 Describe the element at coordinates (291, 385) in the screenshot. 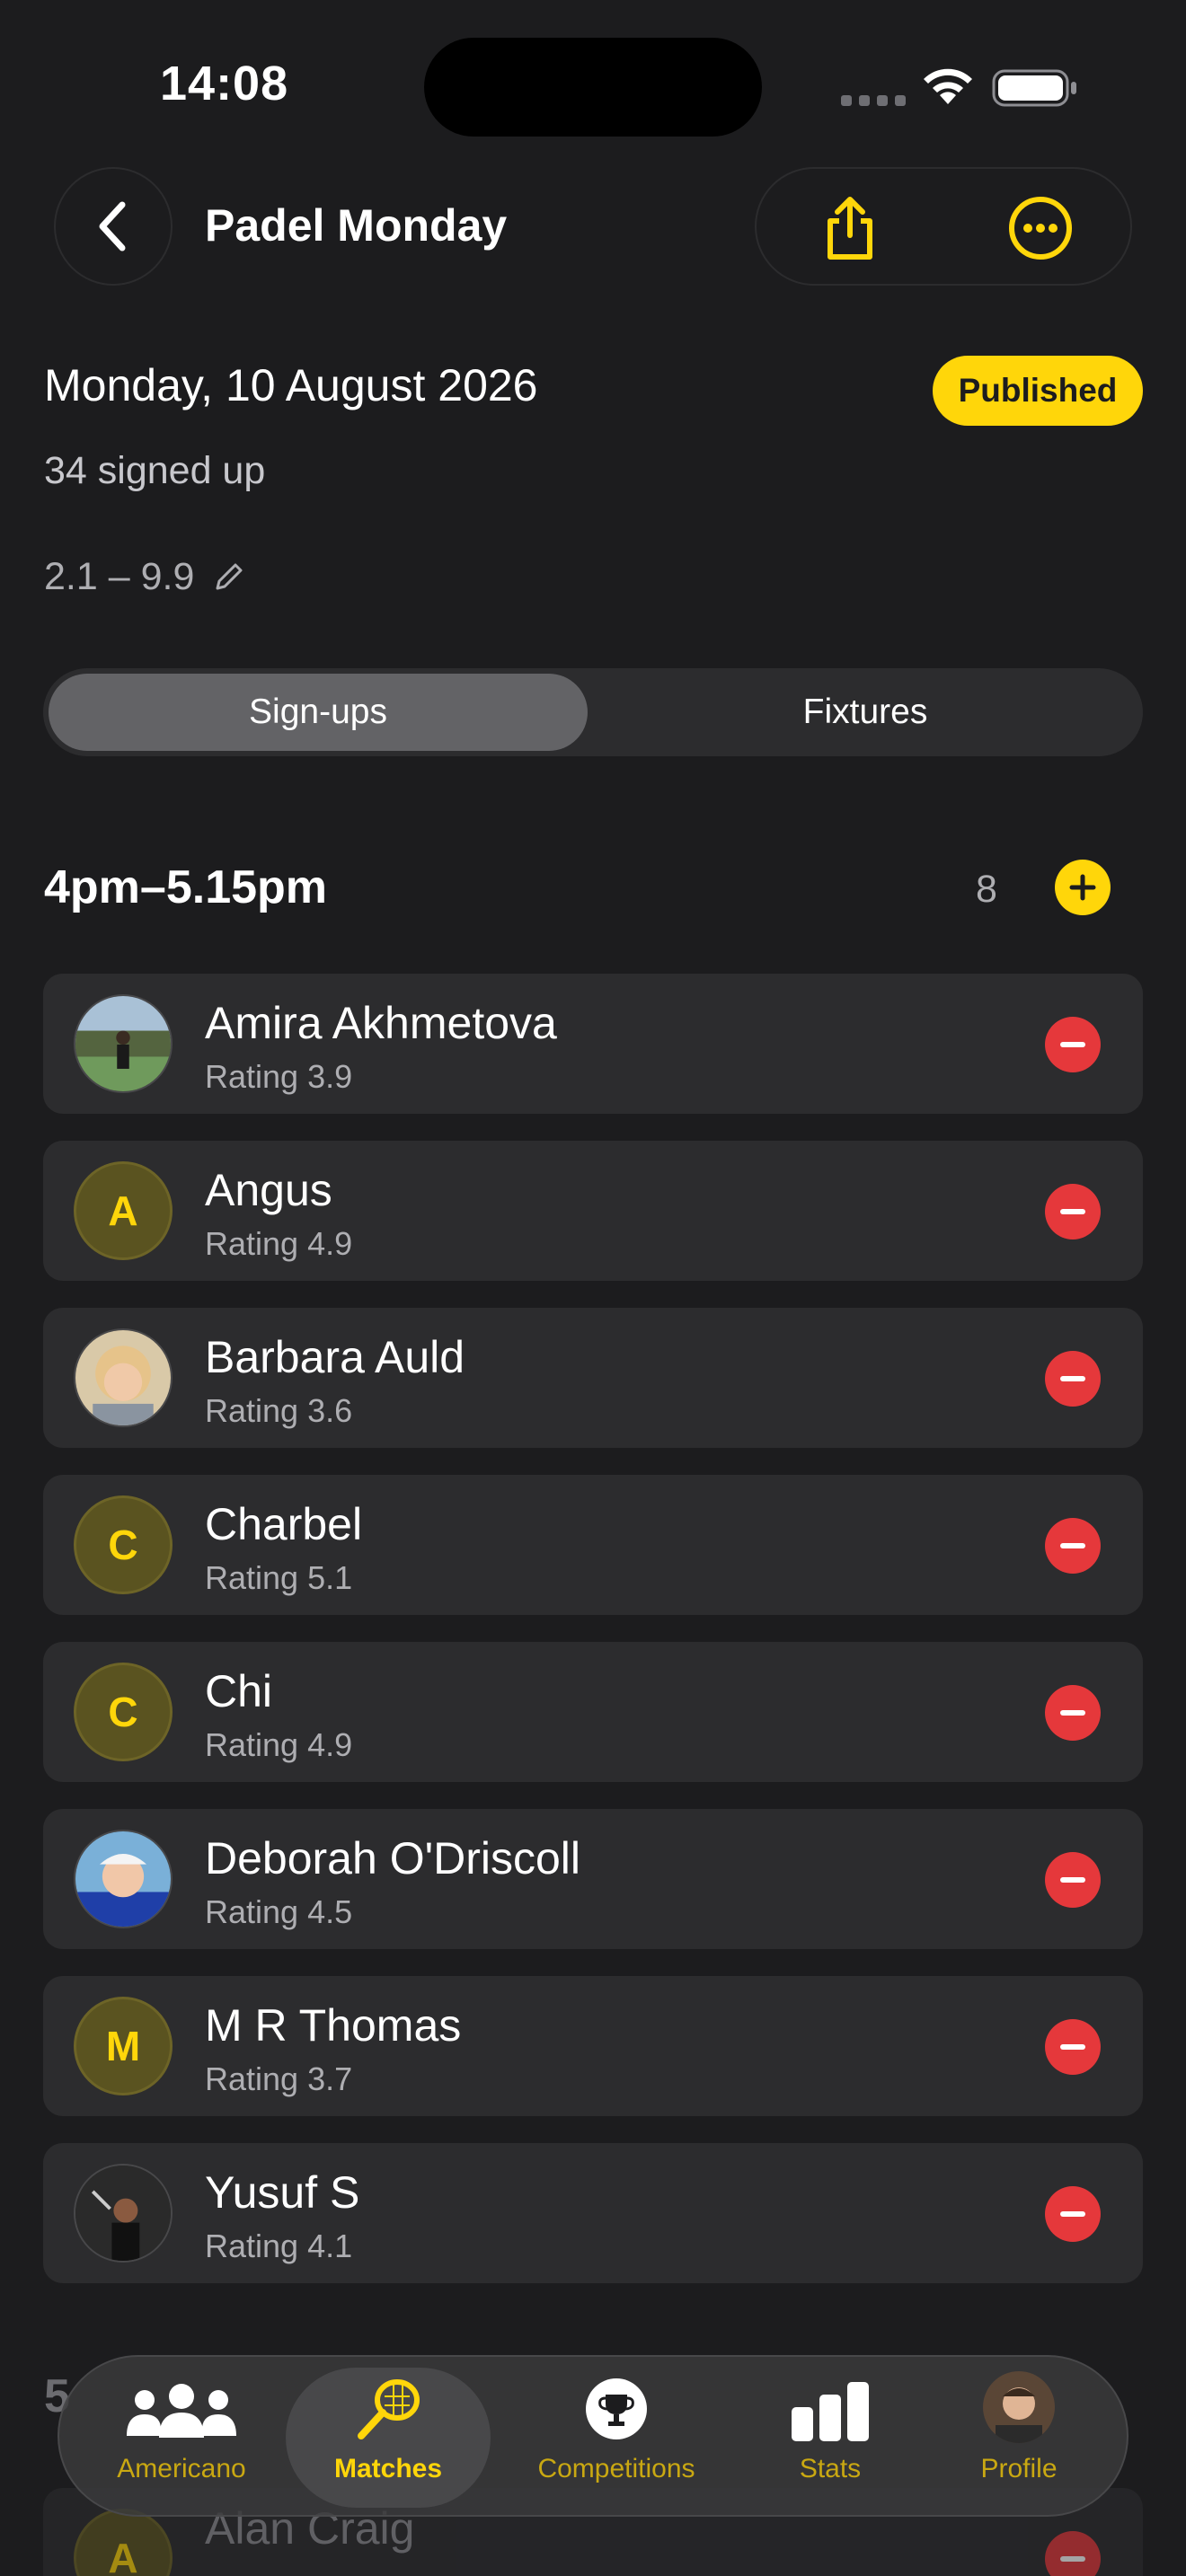

I see `event-date: Monday, 10 August 2026` at that location.